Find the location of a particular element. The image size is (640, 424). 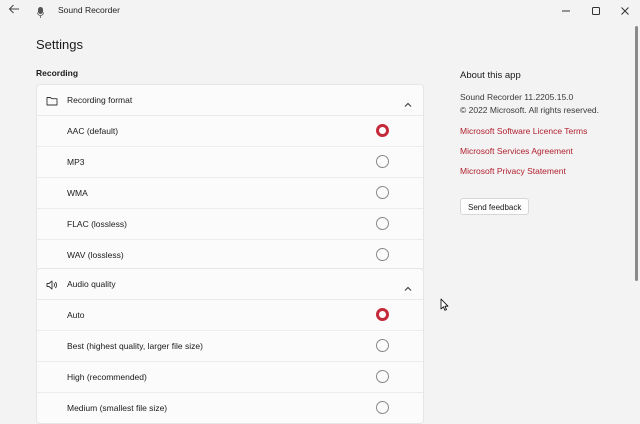

format-option-label: AAC (default) is located at coordinates (93, 131).